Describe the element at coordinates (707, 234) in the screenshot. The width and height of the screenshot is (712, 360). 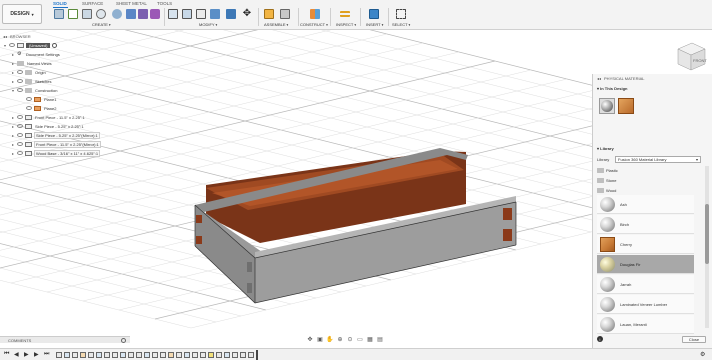
I see `scrollbar-thumb` at that location.